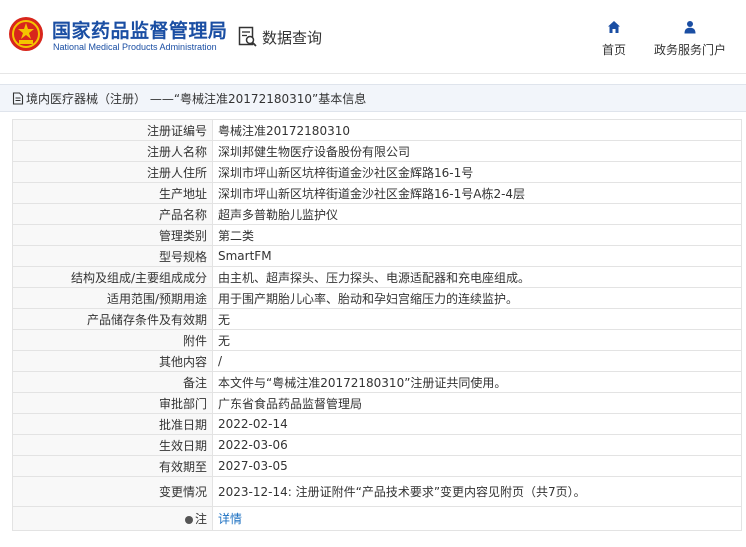 Image resolution: width=746 pixels, height=547 pixels. I want to click on table-row: 产品名称 超声多普勒胎儿监护仪, so click(377, 214).